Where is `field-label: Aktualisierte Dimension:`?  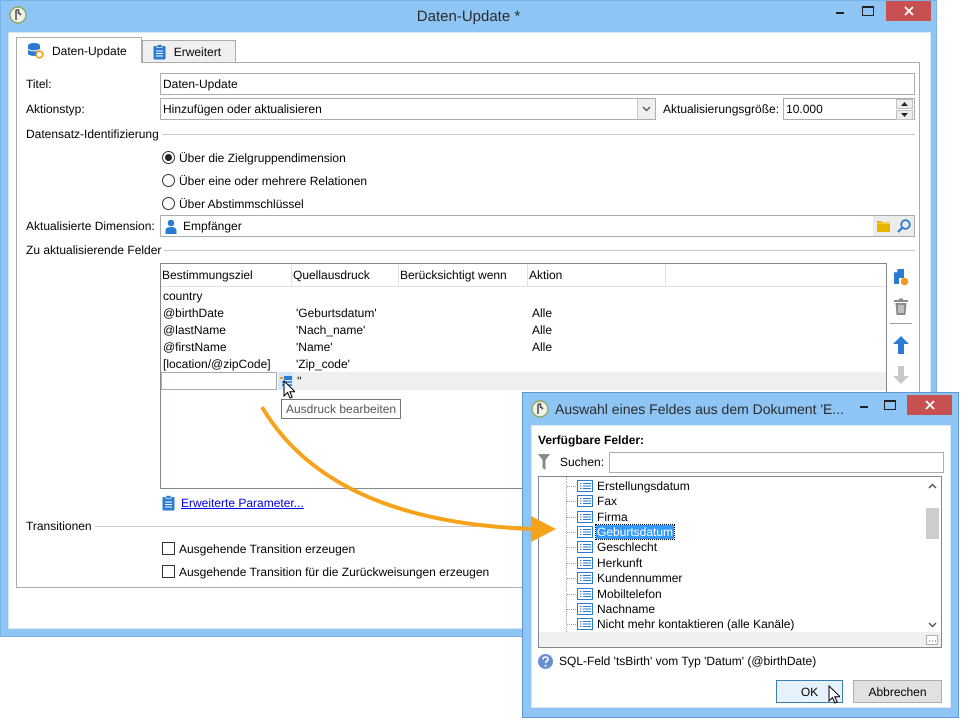 field-label: Aktualisierte Dimension: is located at coordinates (91, 226).